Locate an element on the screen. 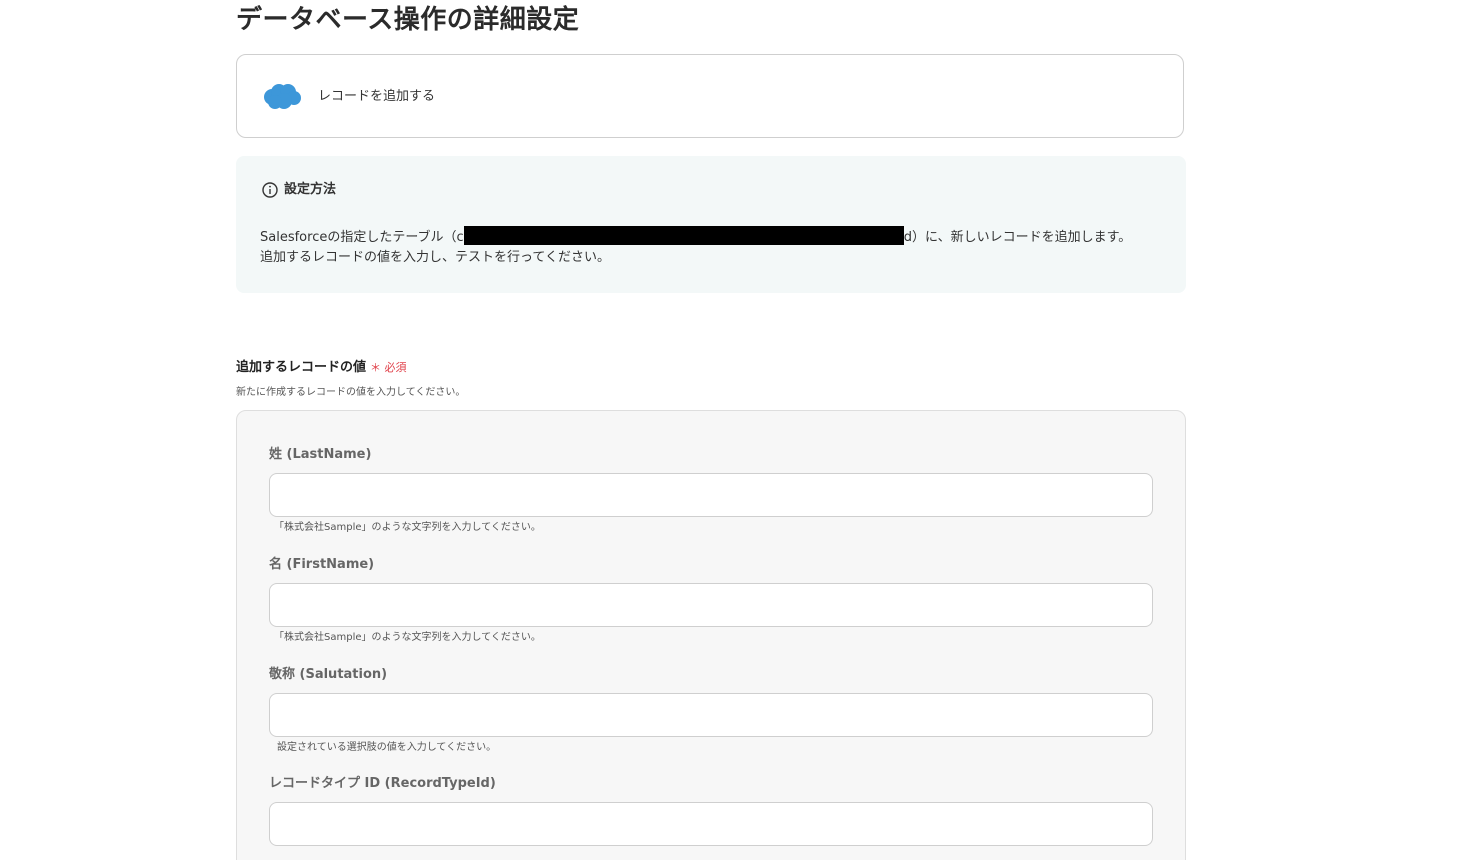 The width and height of the screenshot is (1484, 860). redacted-block is located at coordinates (683, 235).